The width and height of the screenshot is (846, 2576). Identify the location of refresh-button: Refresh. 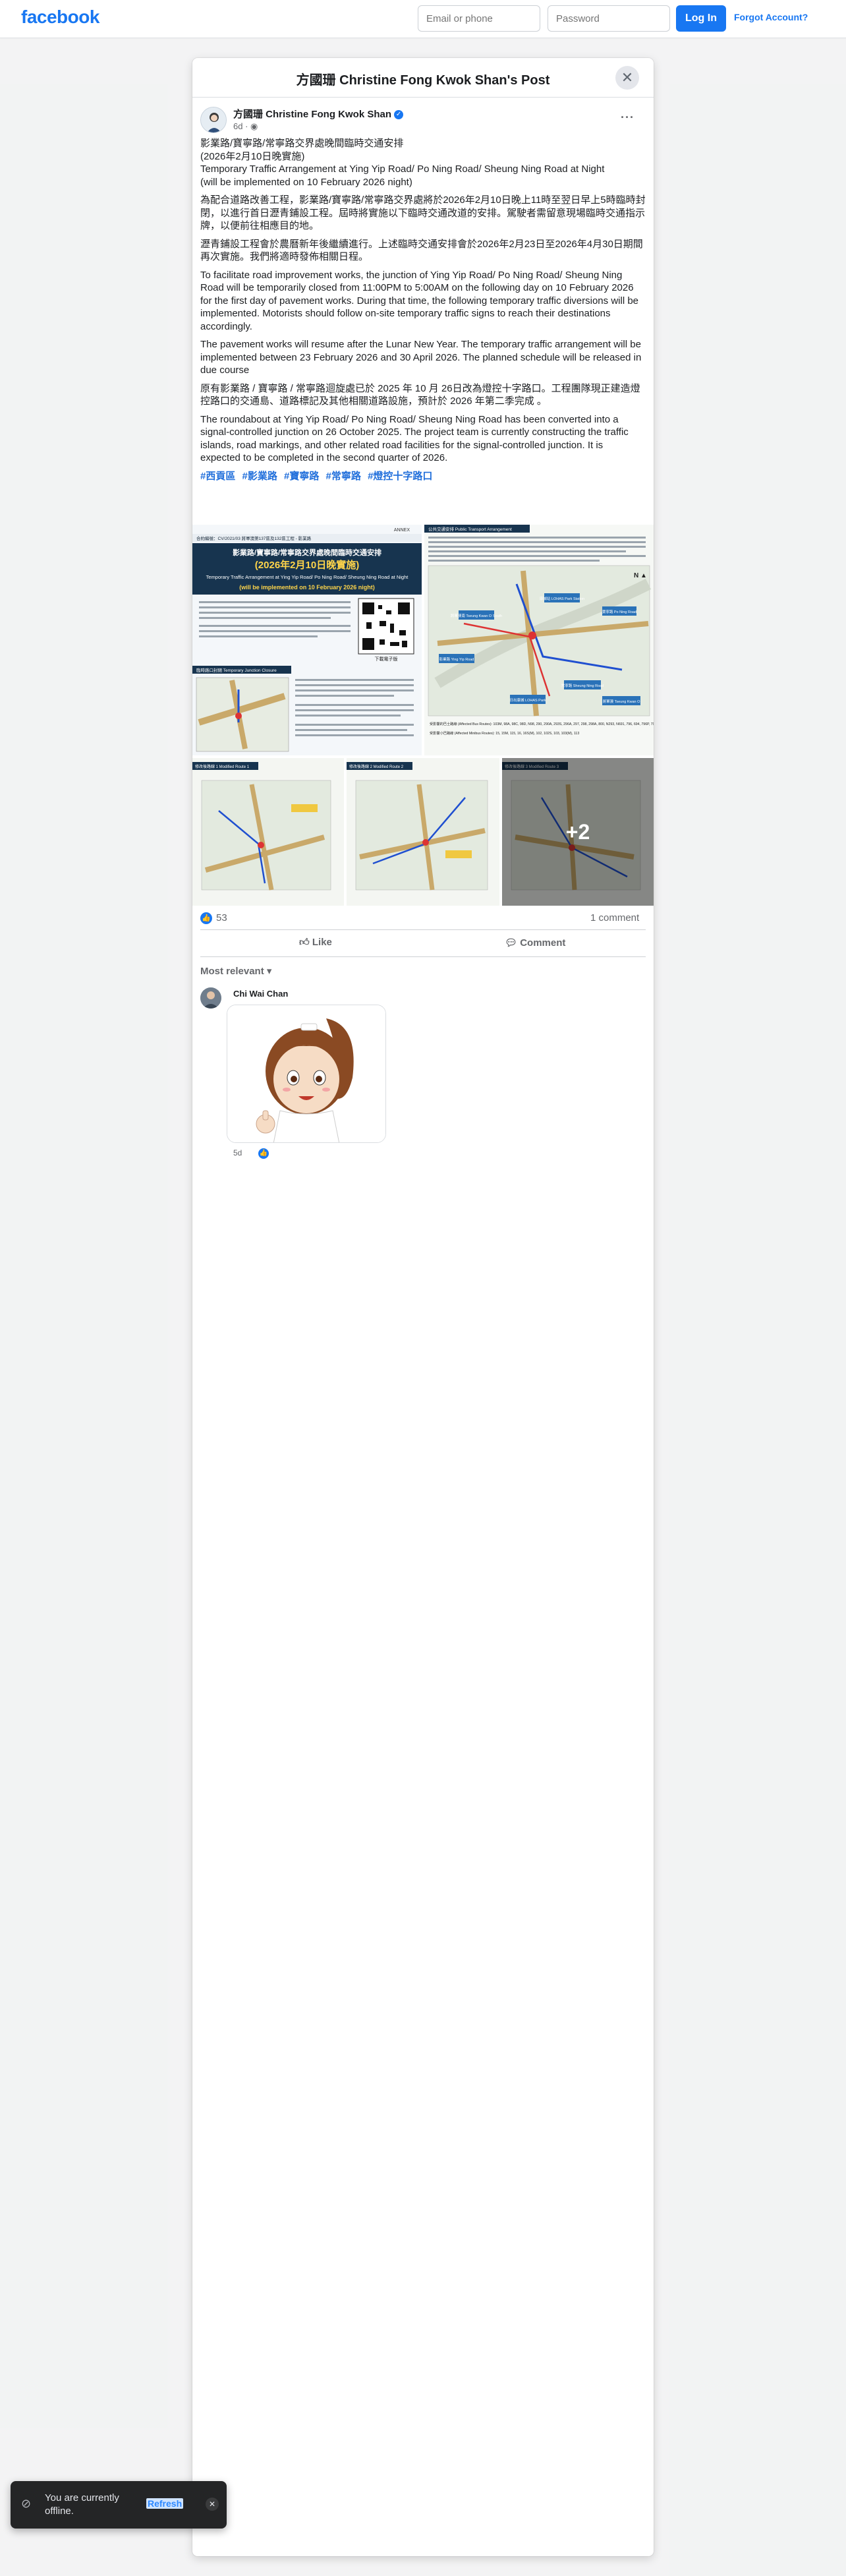
(165, 2503).